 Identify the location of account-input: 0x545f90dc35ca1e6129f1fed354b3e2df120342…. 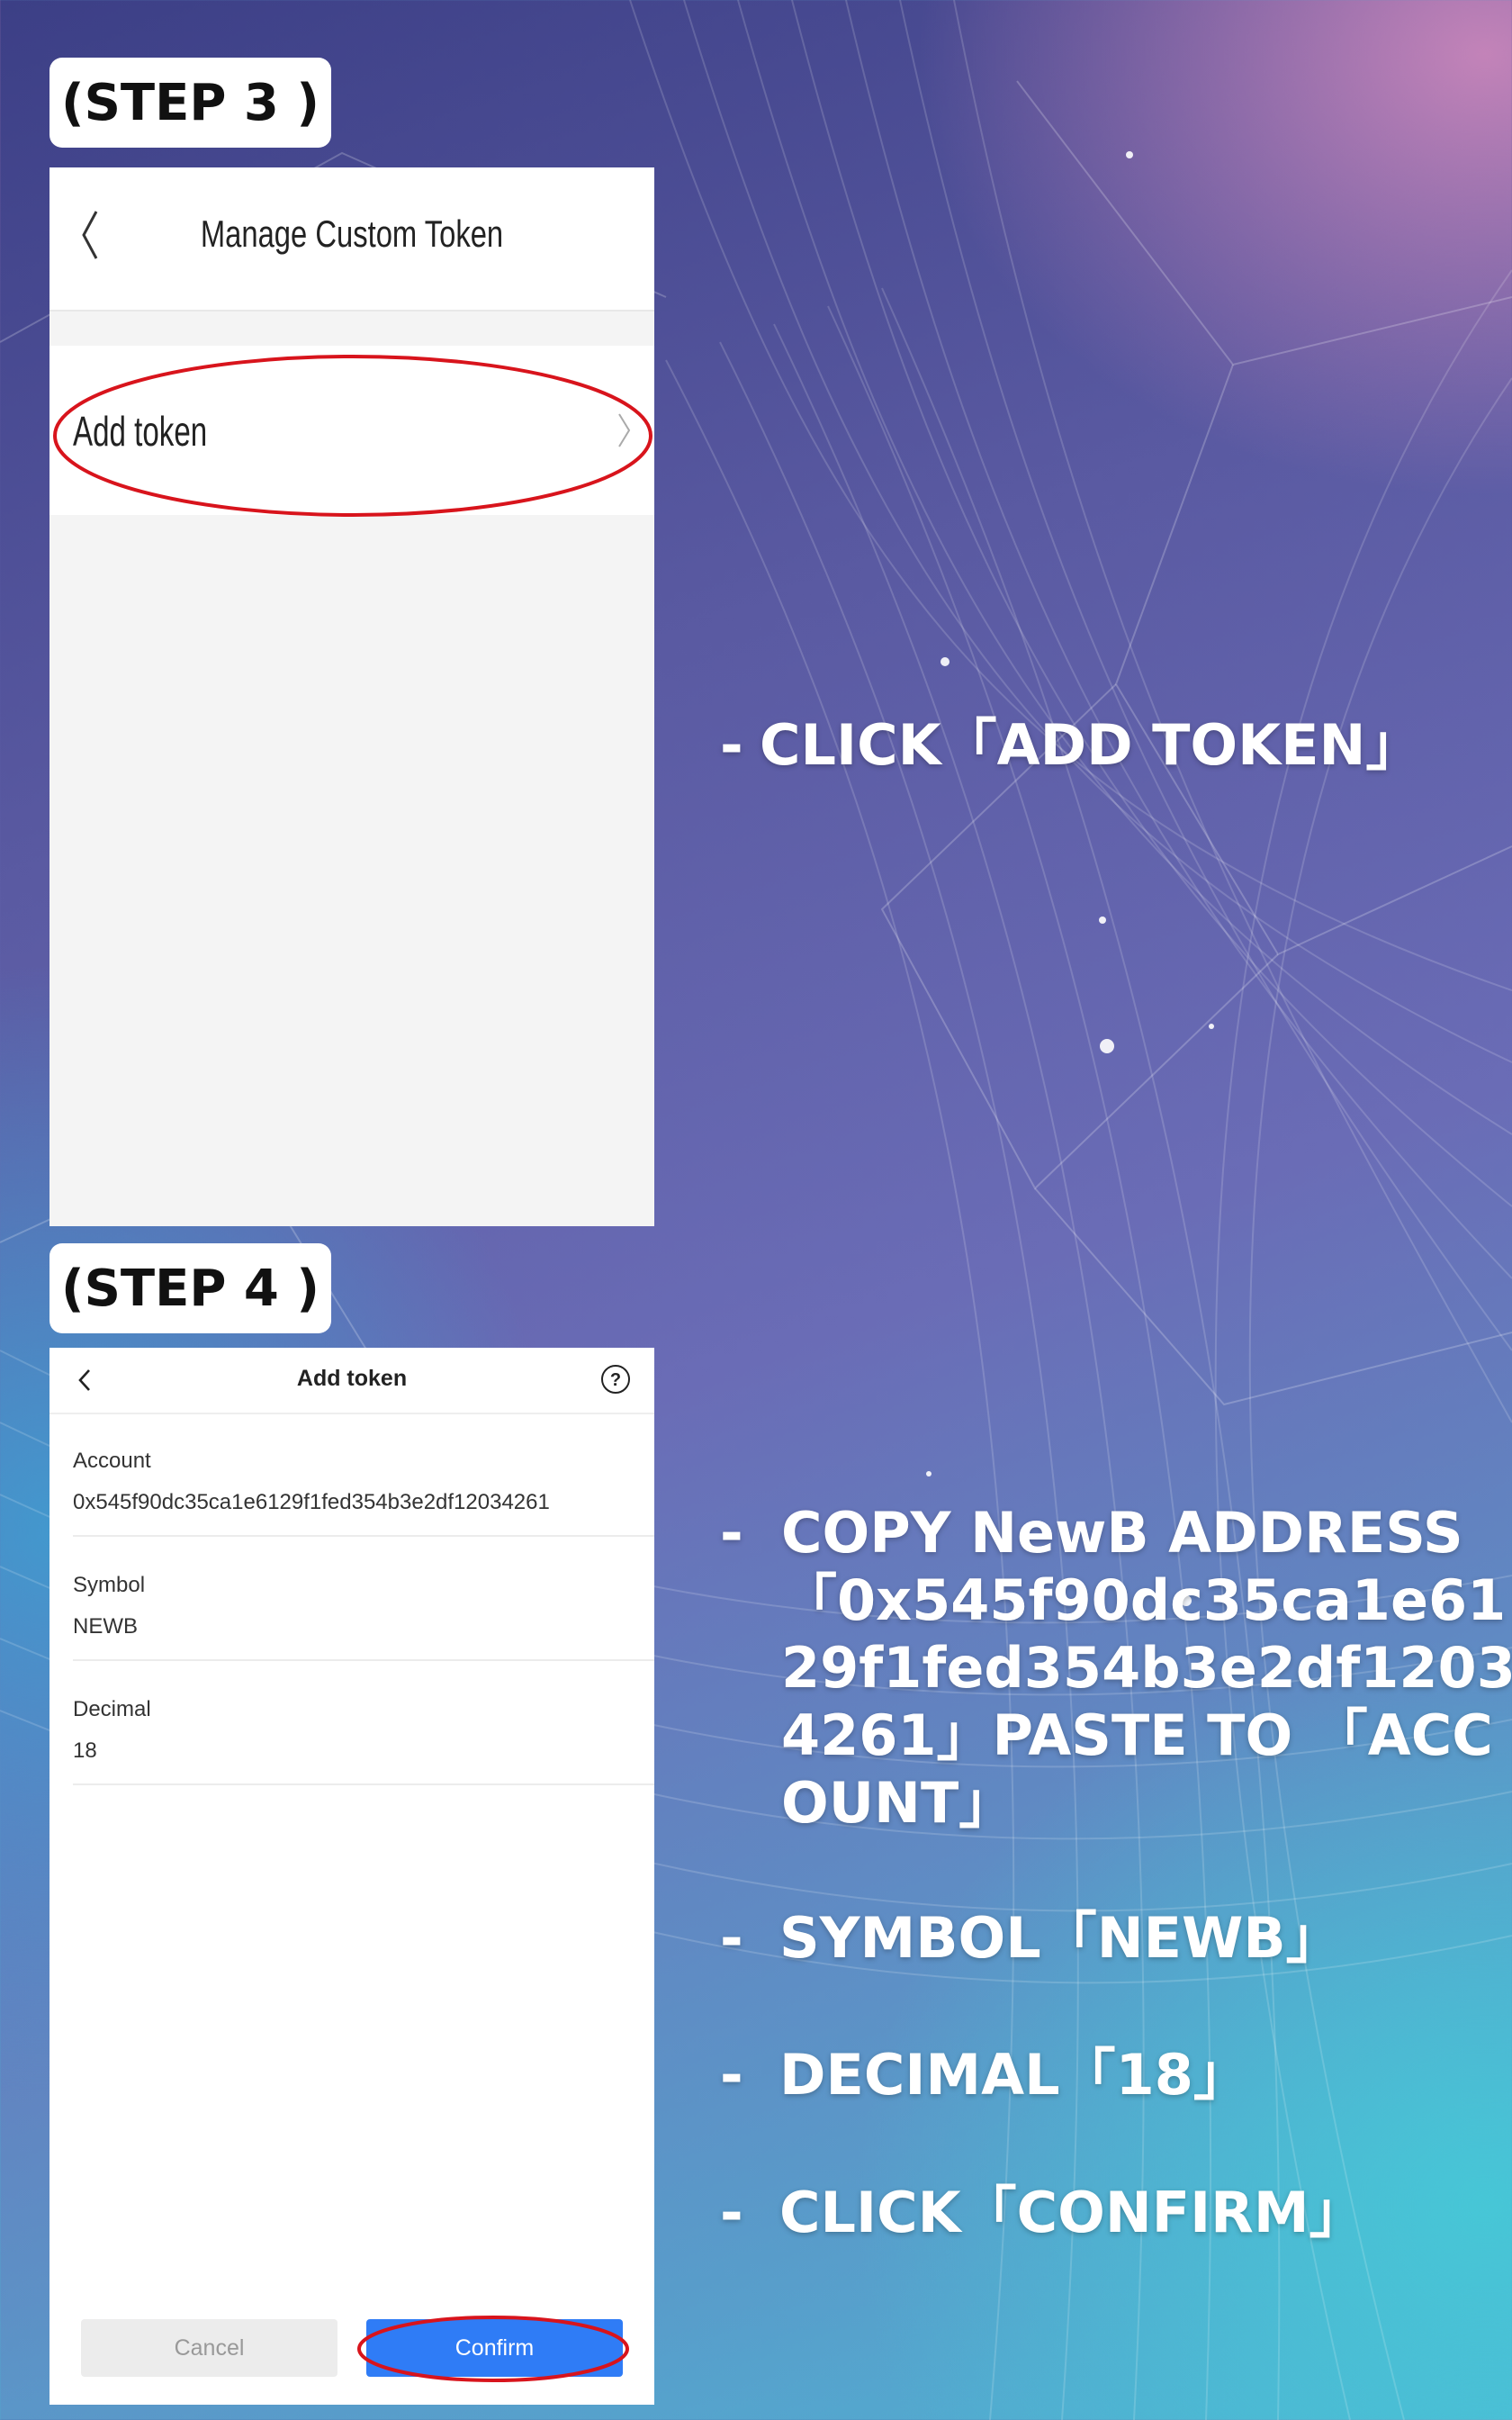
(312, 1502).